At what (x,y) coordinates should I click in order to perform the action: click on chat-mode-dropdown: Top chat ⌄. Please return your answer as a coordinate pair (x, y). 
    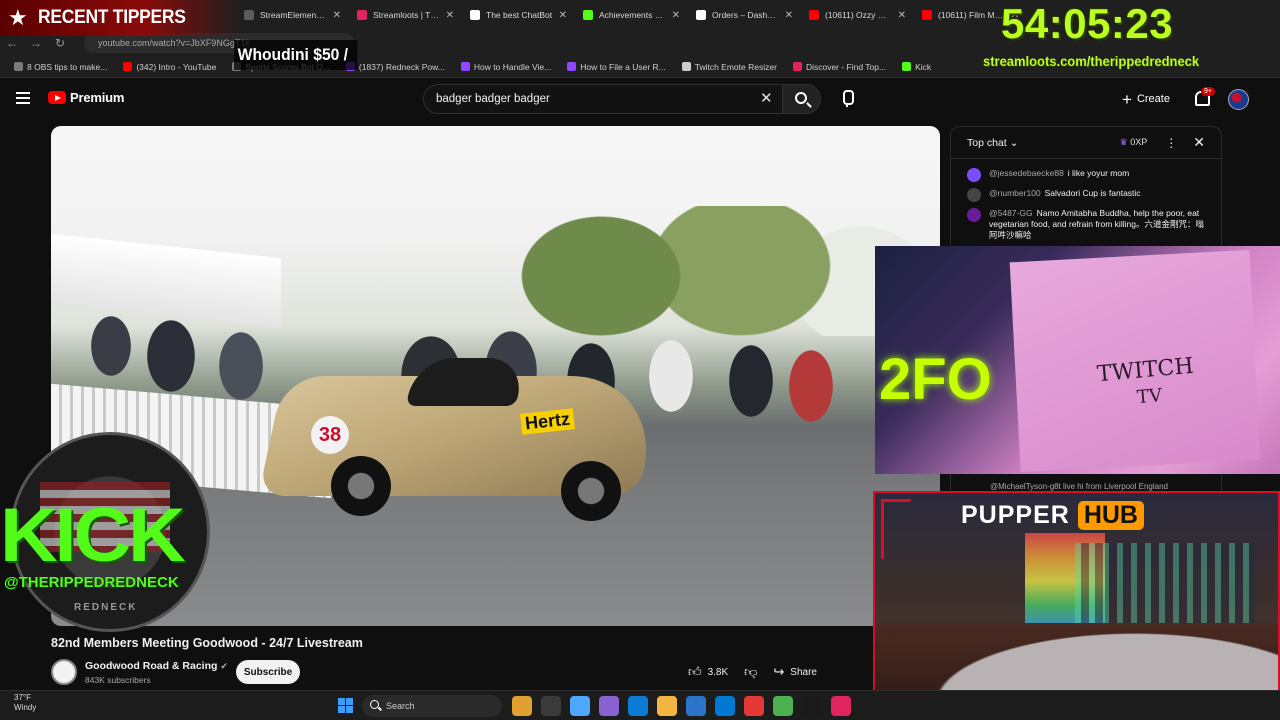
    Looking at the image, I should click on (992, 143).